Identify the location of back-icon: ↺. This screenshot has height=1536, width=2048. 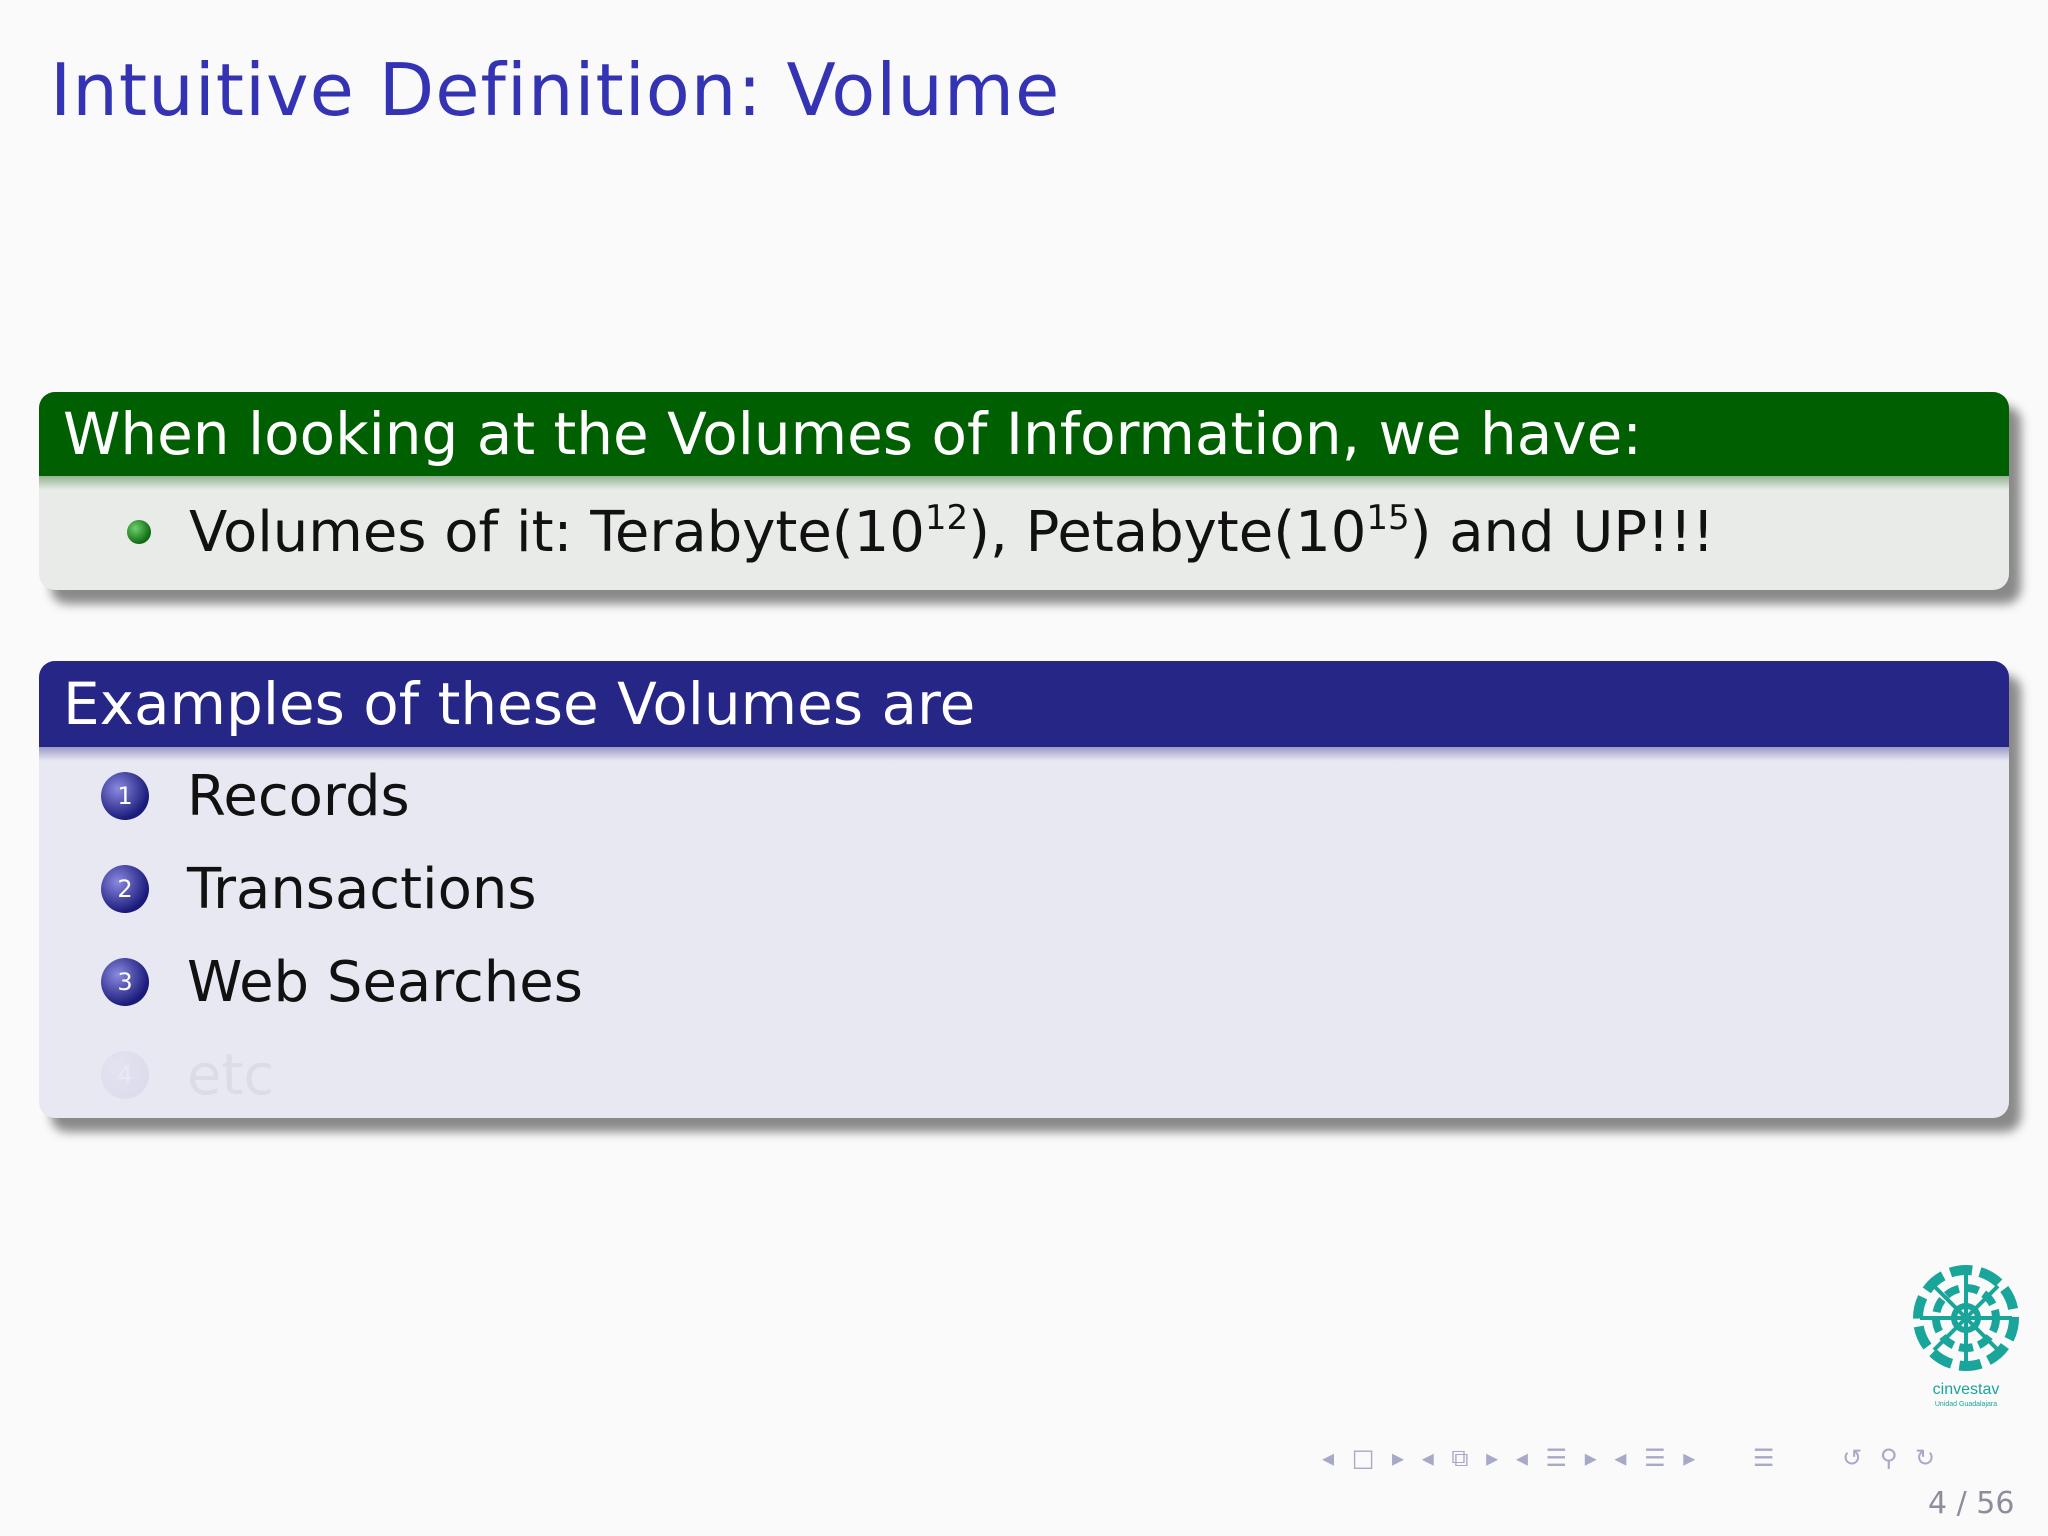
(1852, 1458).